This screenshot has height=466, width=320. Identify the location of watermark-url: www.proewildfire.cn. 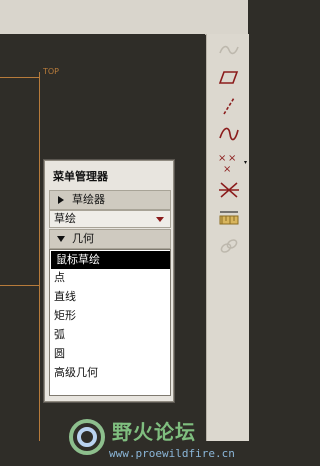
(172, 453).